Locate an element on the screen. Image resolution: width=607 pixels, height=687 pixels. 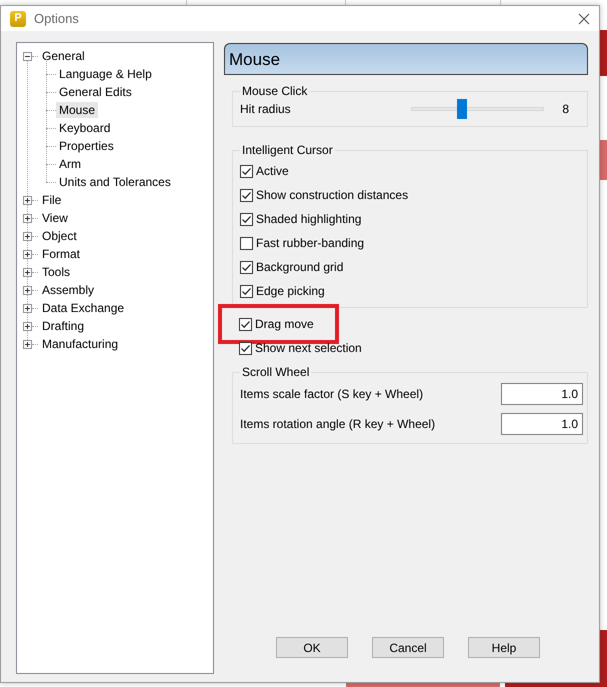
tree-item: Properties is located at coordinates (86, 146).